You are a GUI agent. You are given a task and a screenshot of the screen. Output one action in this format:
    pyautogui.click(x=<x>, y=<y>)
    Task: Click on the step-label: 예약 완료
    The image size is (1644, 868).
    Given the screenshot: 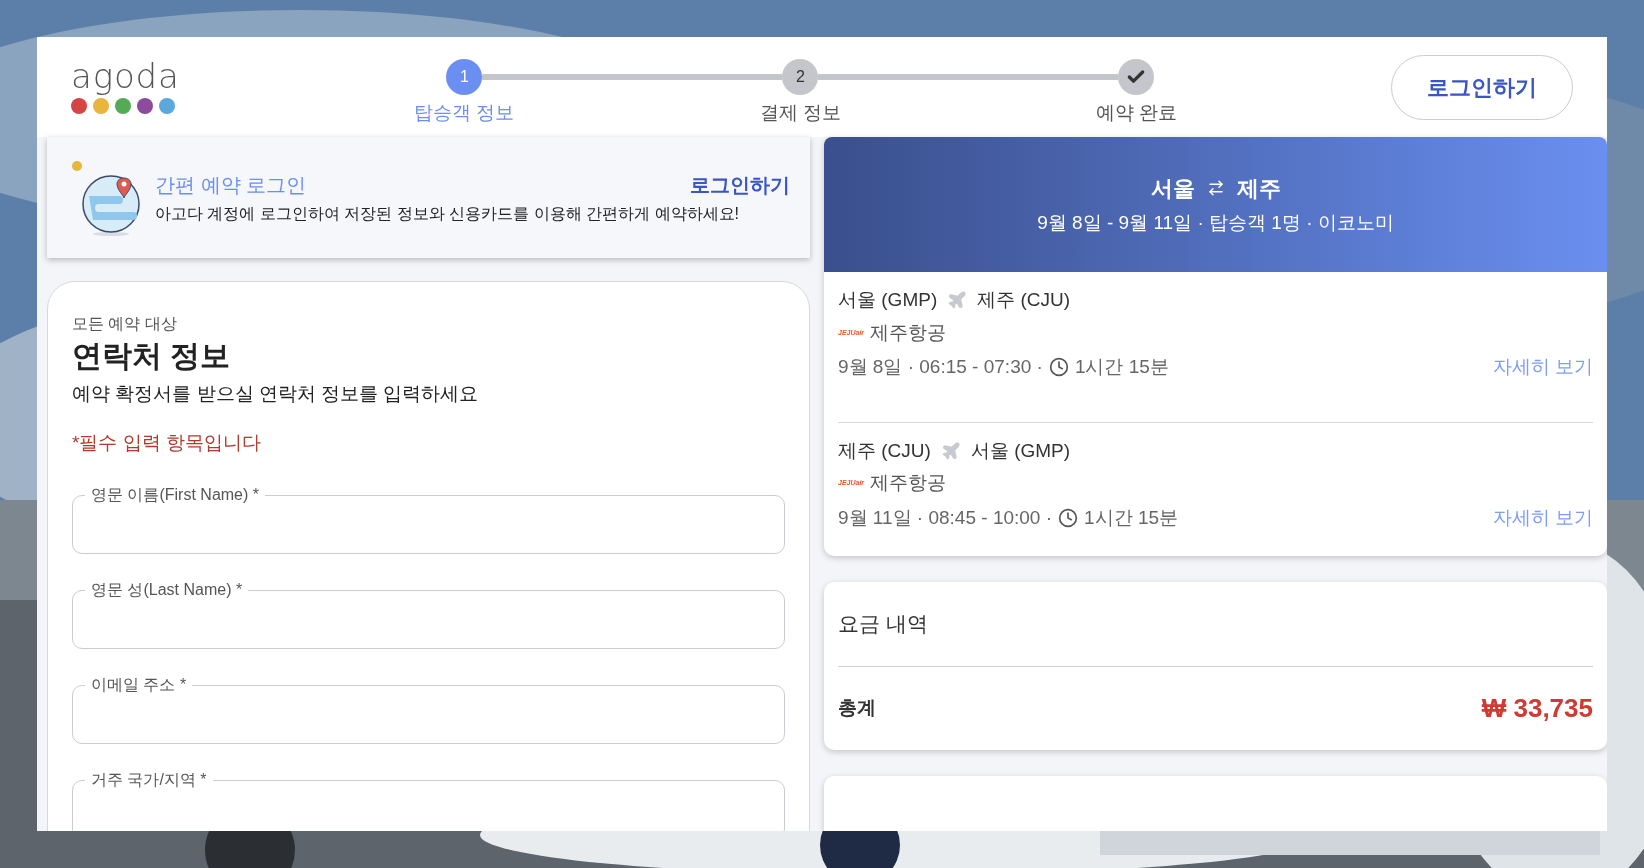 What is the action you would take?
    pyautogui.click(x=1136, y=113)
    